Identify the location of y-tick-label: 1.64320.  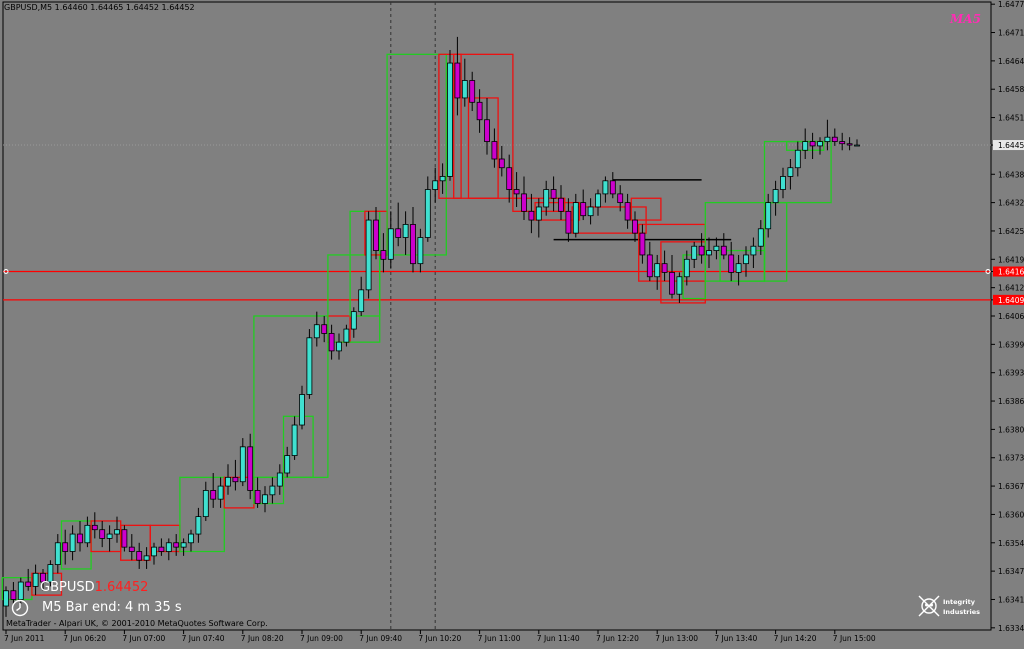
(1011, 203).